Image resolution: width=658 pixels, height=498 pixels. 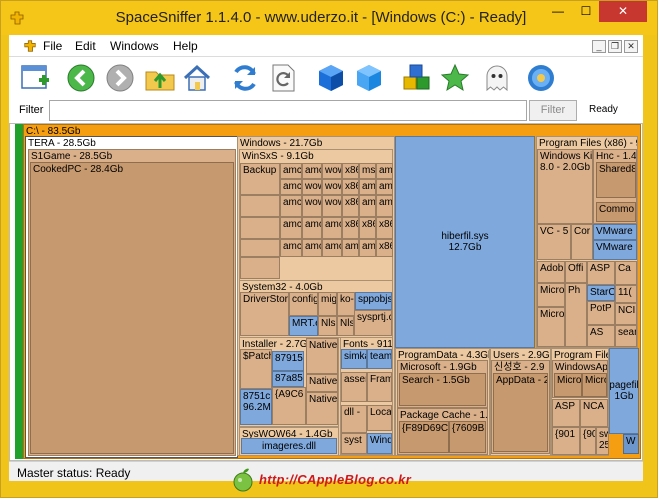 I want to click on tile-7609b: {7609B, so click(x=467, y=437).